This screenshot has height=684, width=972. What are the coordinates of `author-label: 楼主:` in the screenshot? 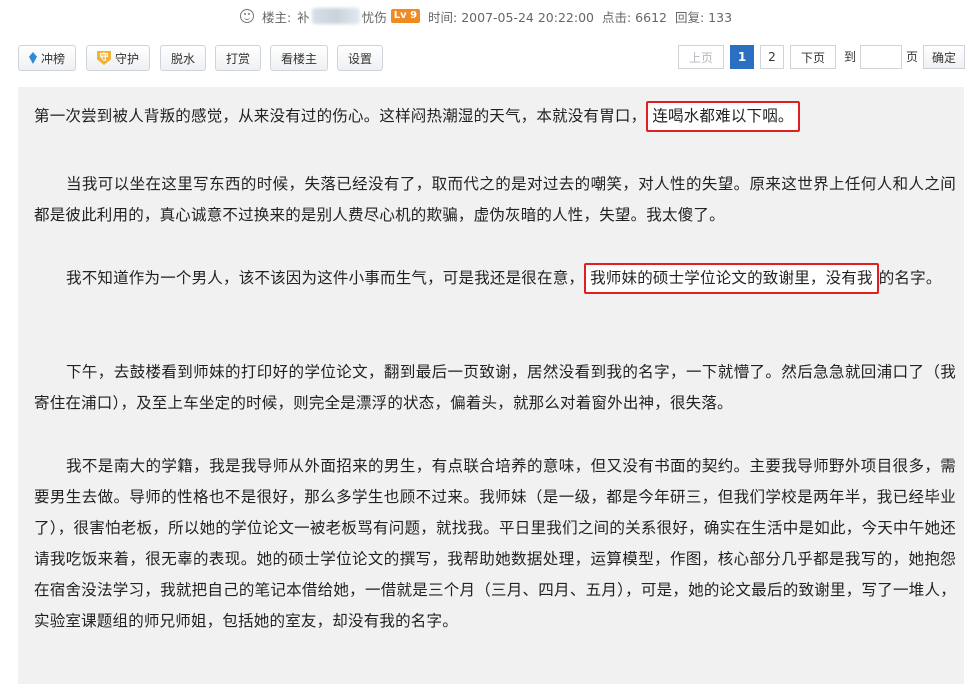 It's located at (276, 17).